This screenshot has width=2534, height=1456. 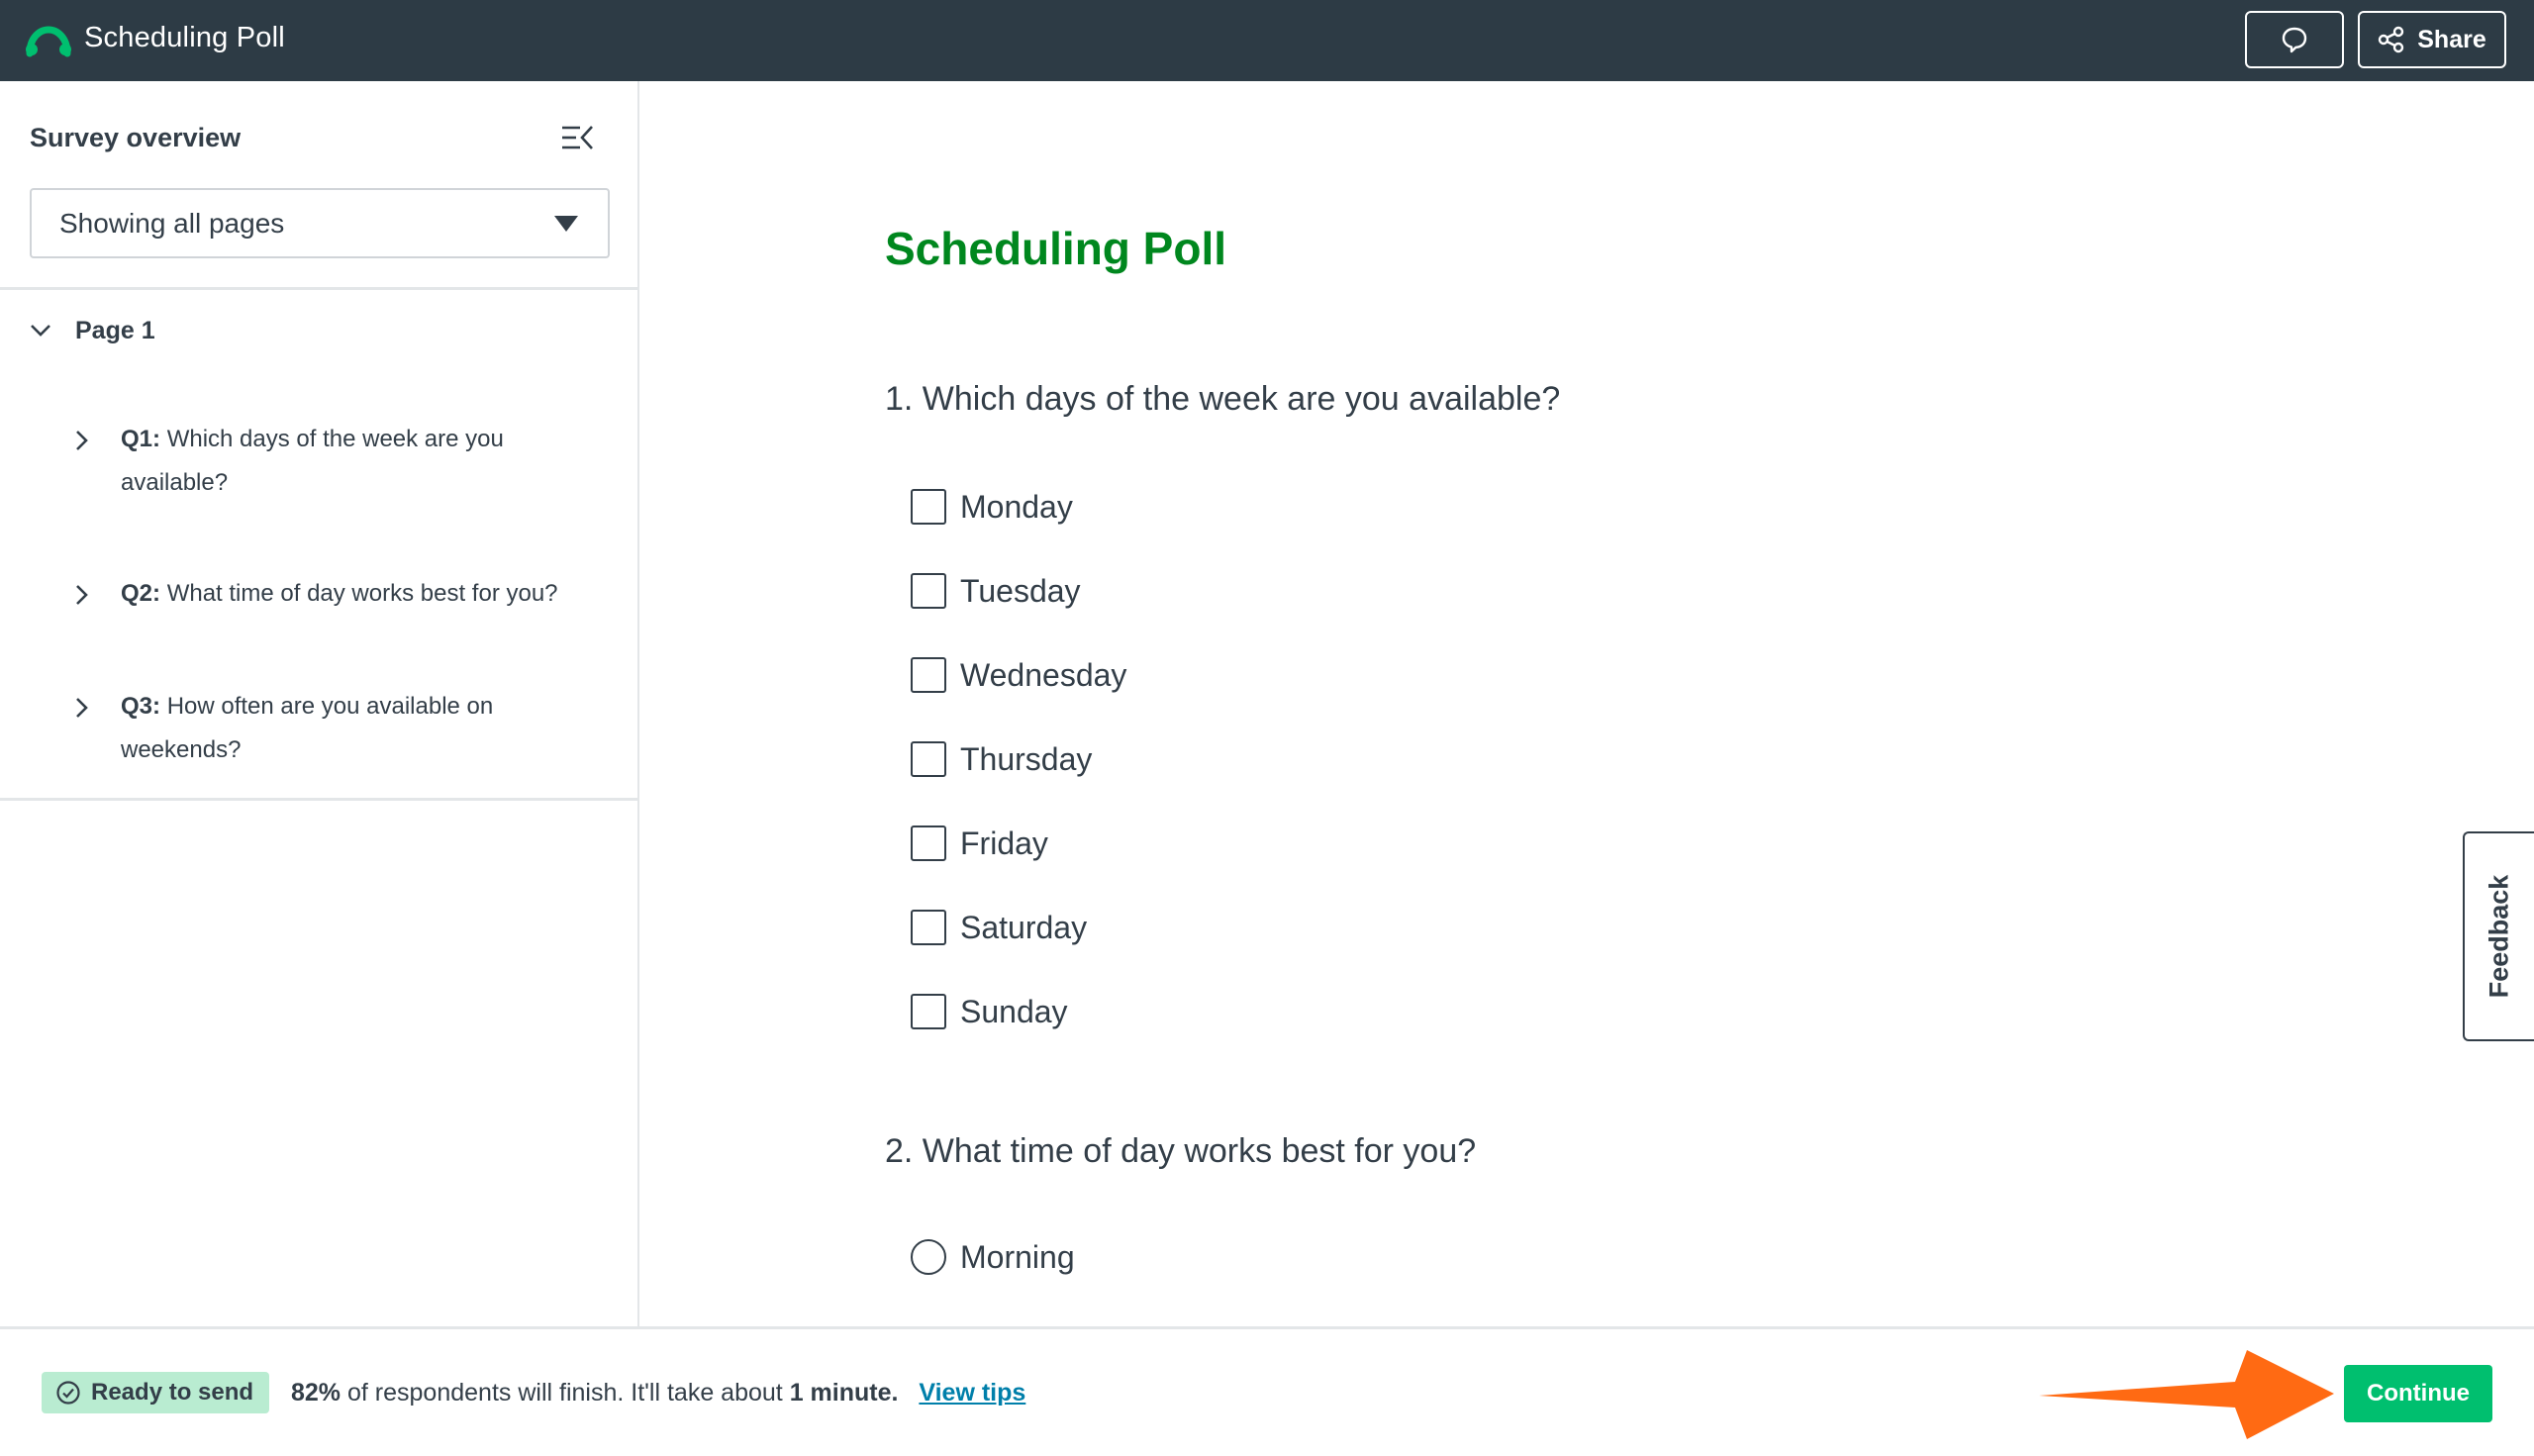 I want to click on question-number: Q3:, so click(x=141, y=706).